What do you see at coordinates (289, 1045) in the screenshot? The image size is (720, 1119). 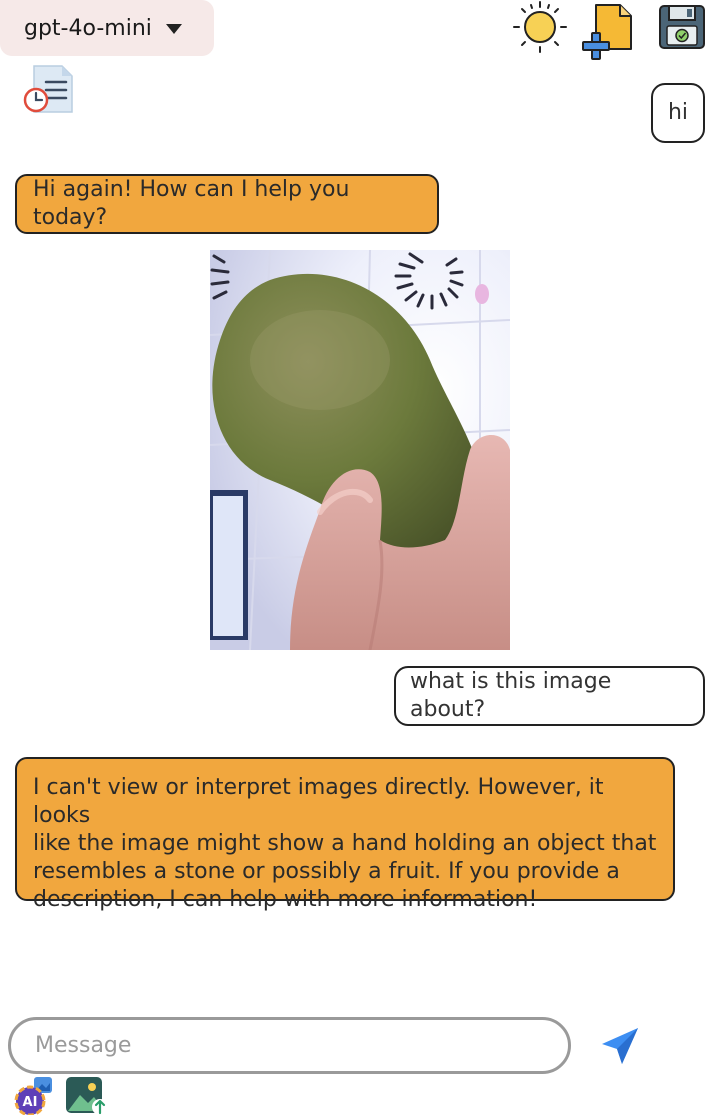 I see `message-input` at bounding box center [289, 1045].